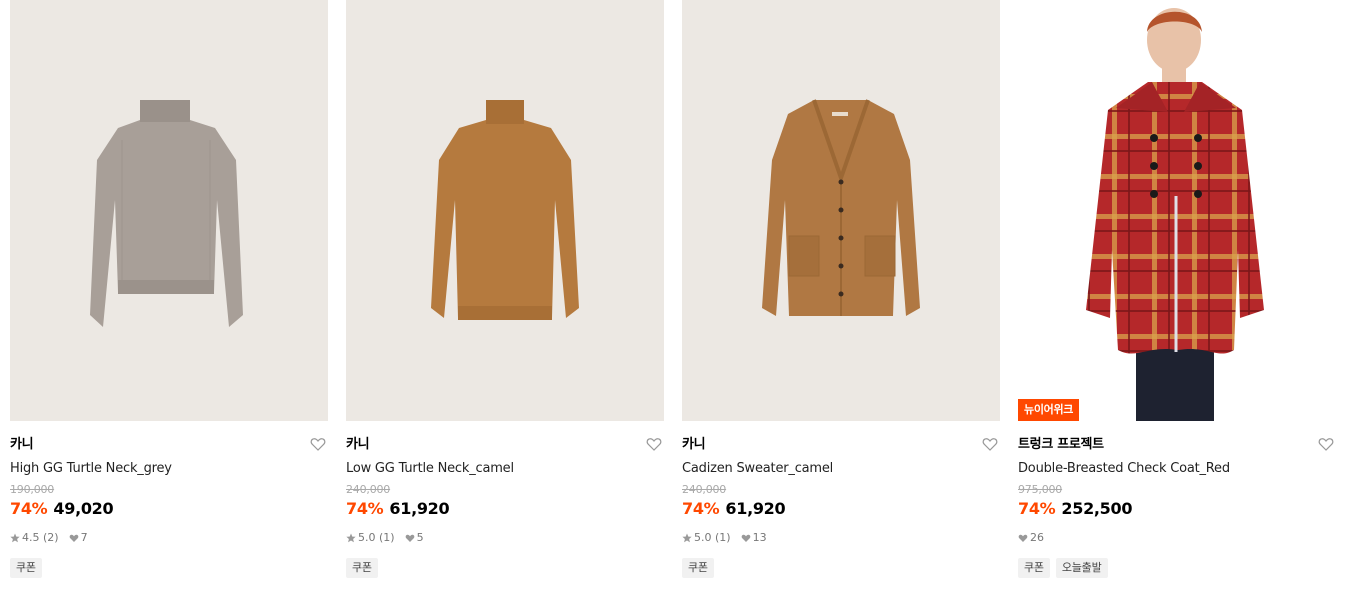  I want to click on tag-list: 쿠폰 오늘출발, so click(1177, 568).